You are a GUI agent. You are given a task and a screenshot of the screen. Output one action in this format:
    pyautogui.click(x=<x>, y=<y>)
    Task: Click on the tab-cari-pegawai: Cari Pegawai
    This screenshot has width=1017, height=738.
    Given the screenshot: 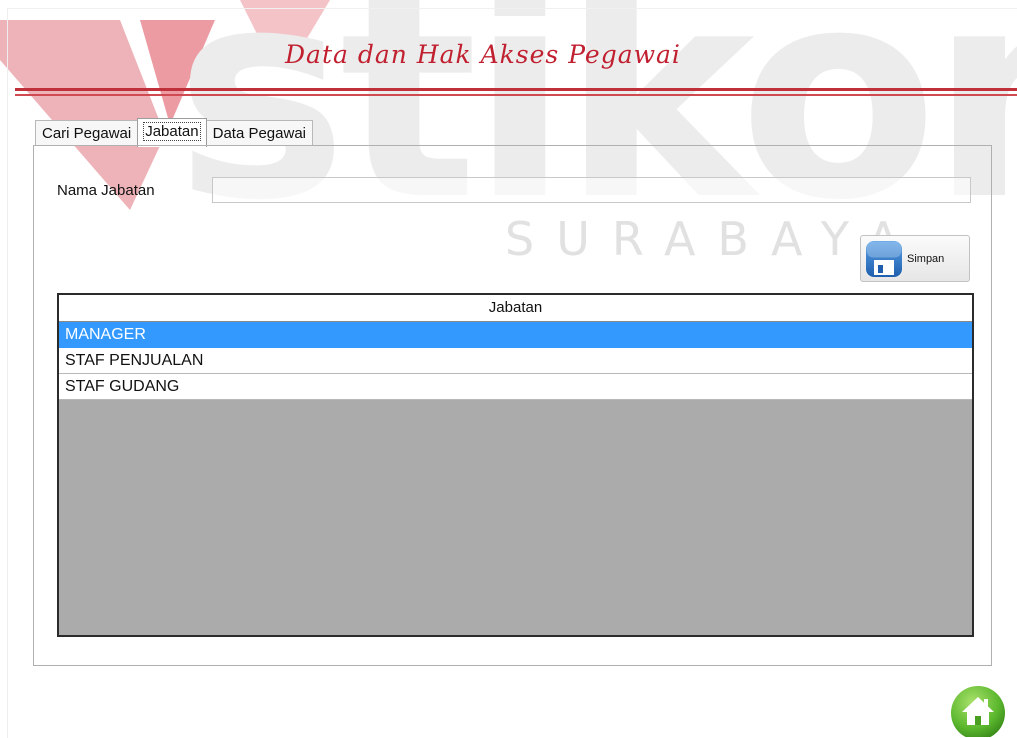 What is the action you would take?
    pyautogui.click(x=87, y=133)
    